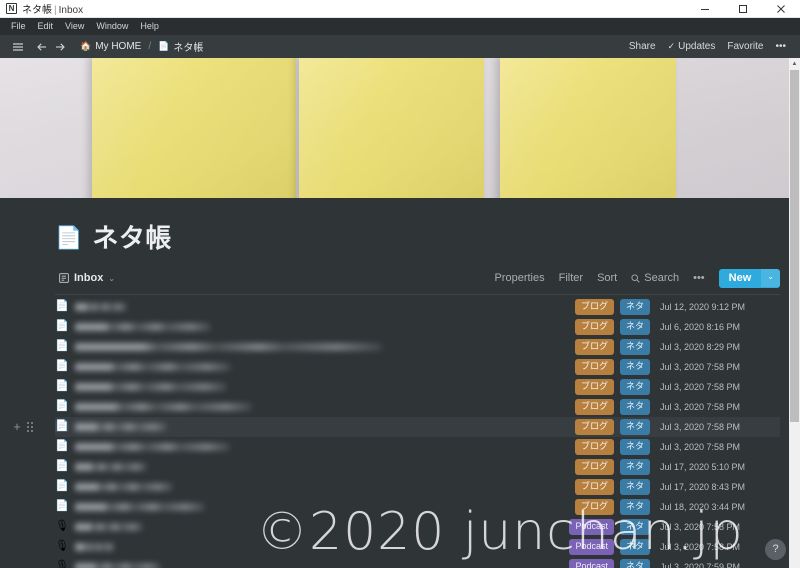 The image size is (800, 568). Describe the element at coordinates (781, 9) in the screenshot. I see `close-button` at that location.